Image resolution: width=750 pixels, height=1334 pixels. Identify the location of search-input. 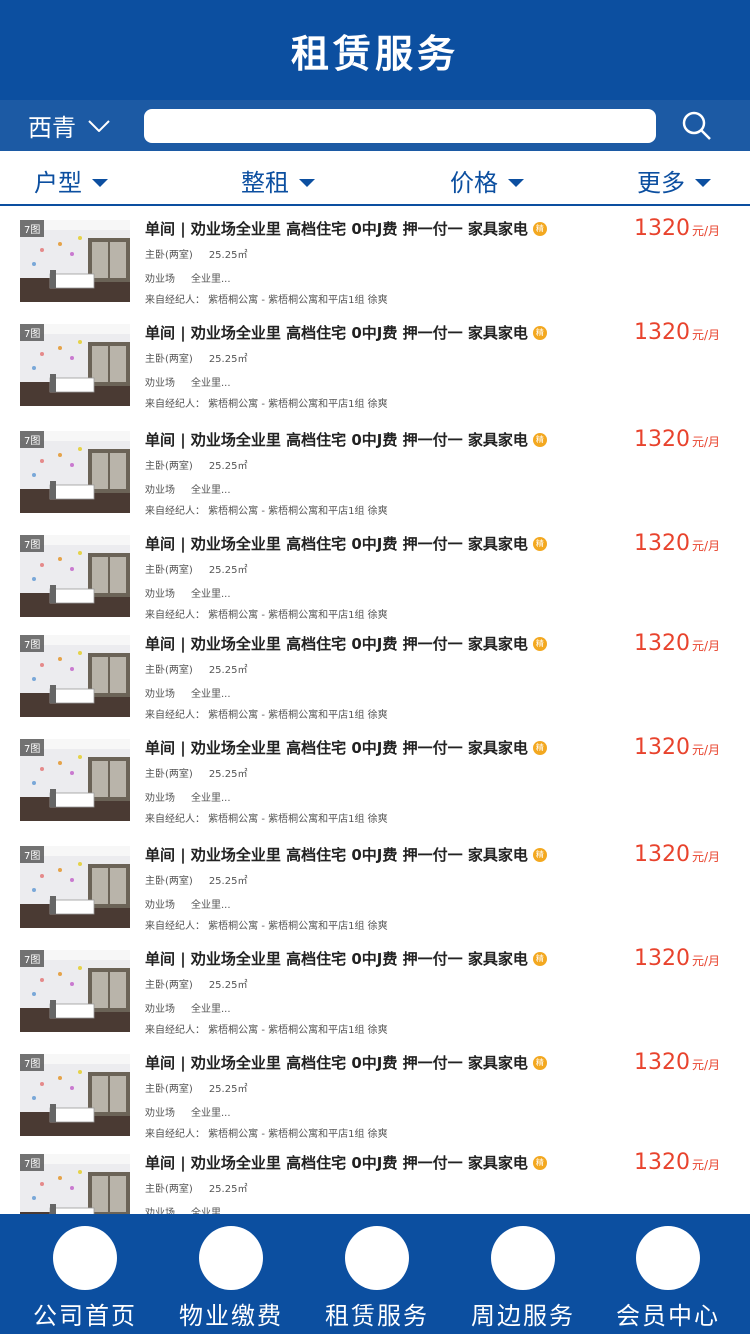
(400, 125).